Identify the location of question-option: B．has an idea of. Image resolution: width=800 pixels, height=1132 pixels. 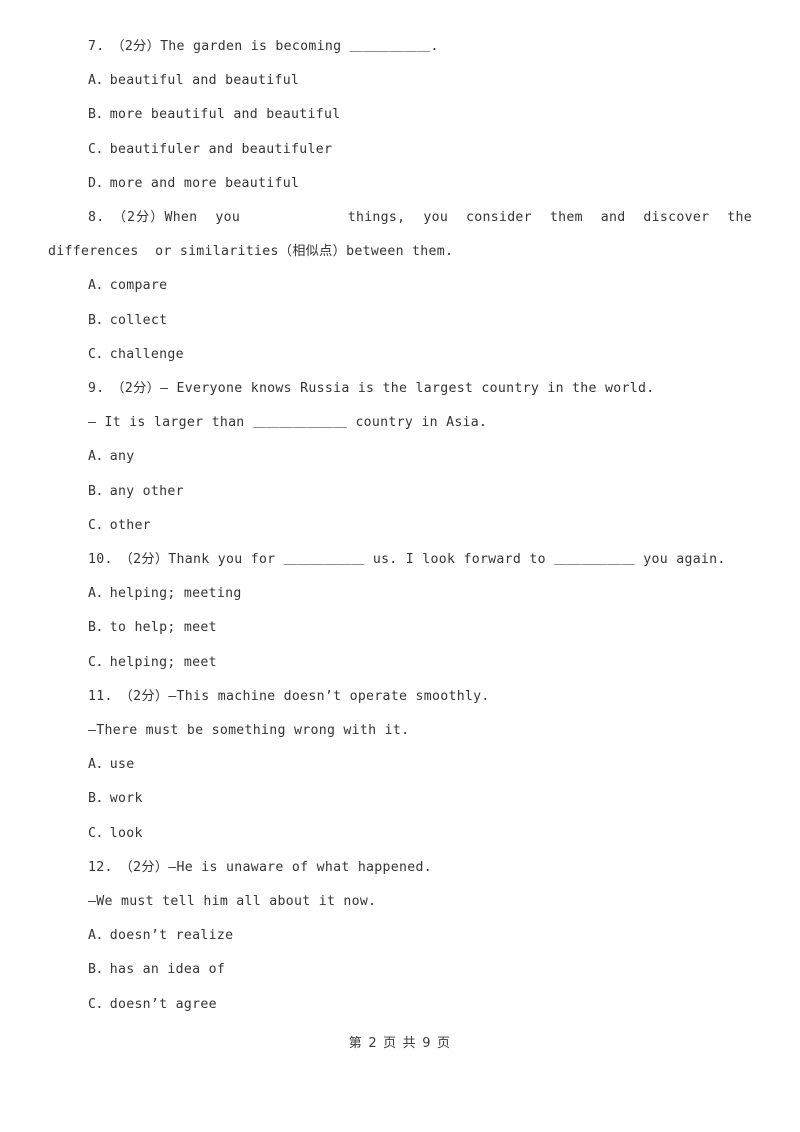
(400, 970).